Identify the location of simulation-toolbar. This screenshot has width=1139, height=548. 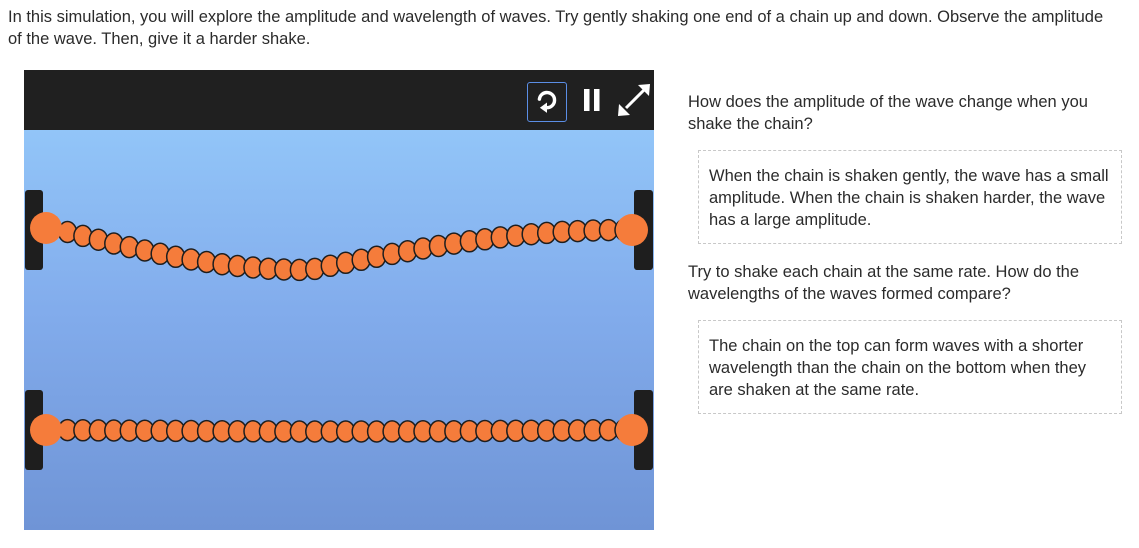
(339, 100).